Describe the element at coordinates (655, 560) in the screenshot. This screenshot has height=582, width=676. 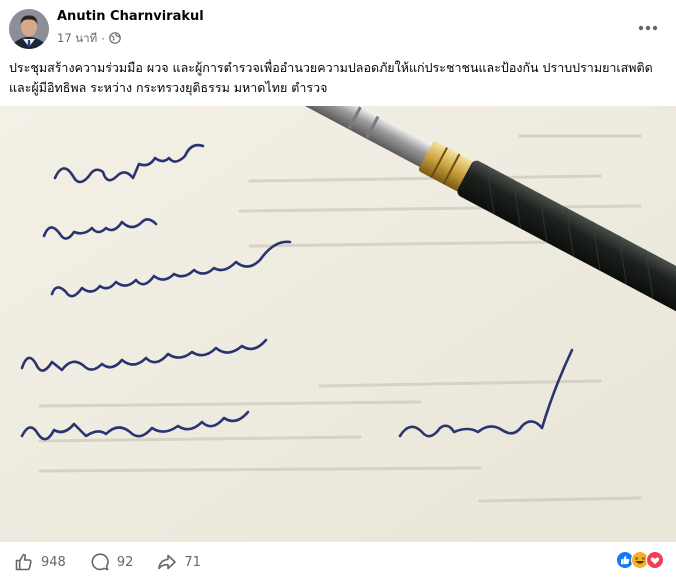
I see `love-reaction-icon` at that location.